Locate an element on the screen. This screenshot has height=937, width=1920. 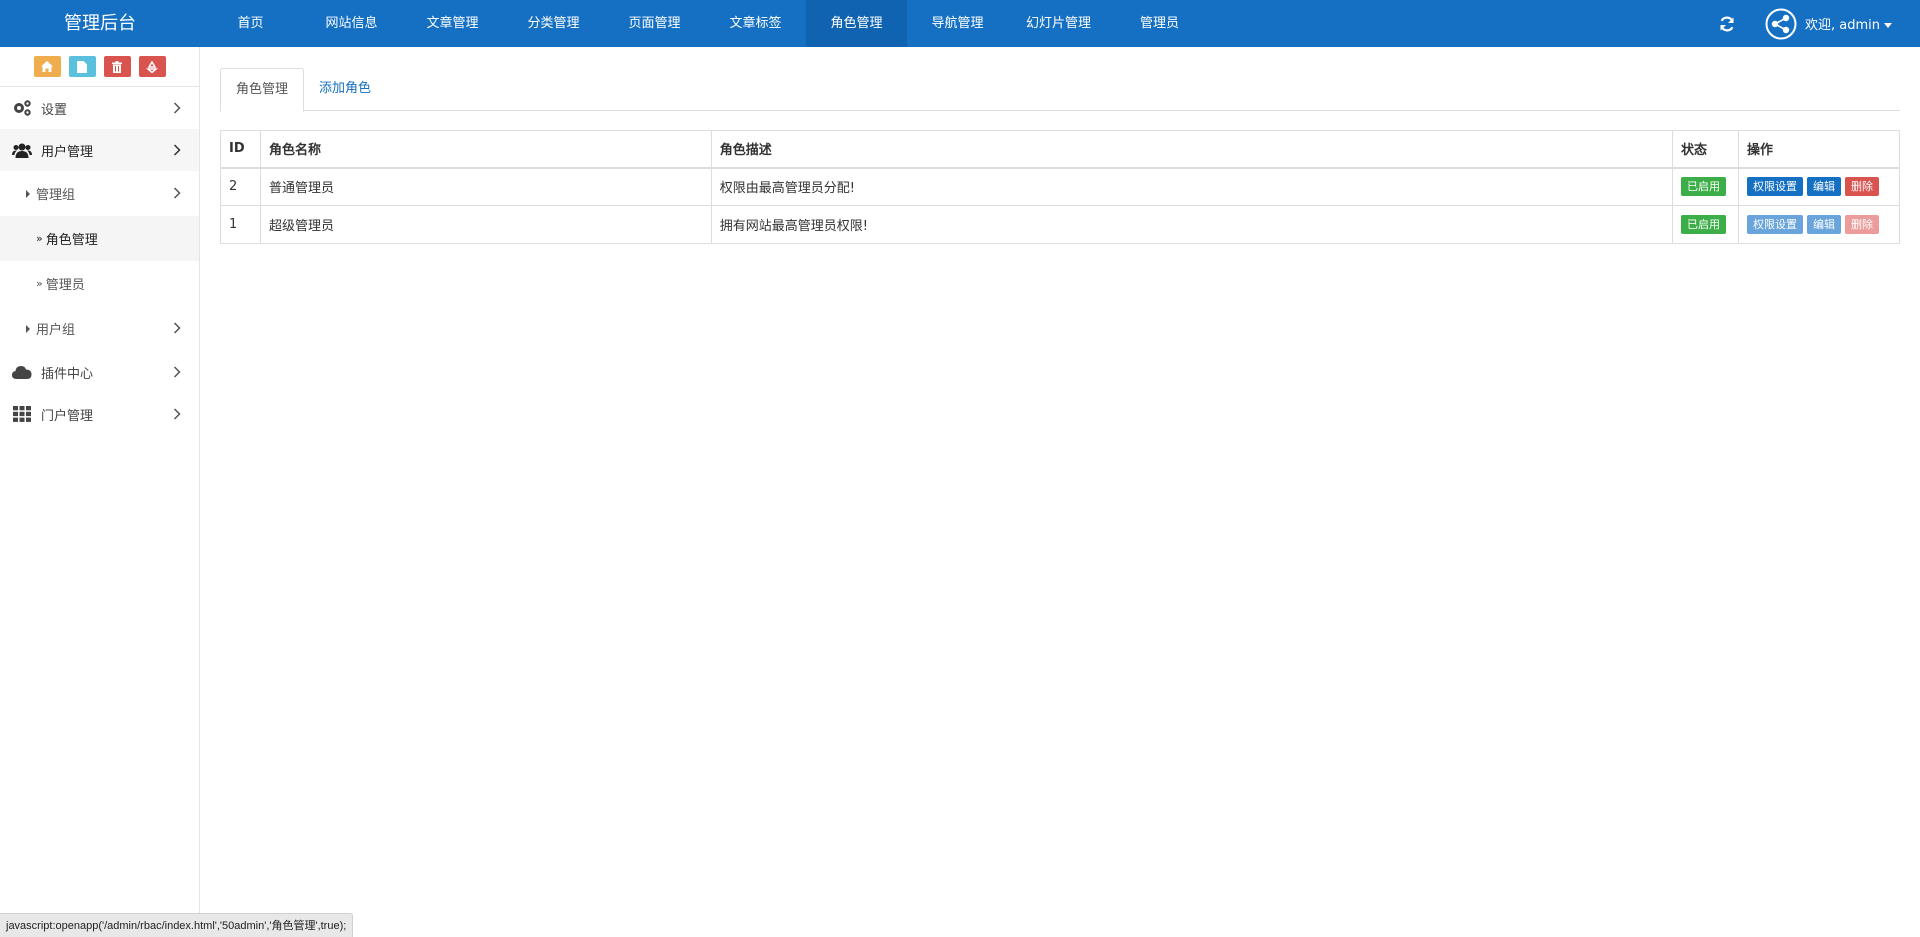
permission-settings-button: 权限设置 is located at coordinates (1775, 187).